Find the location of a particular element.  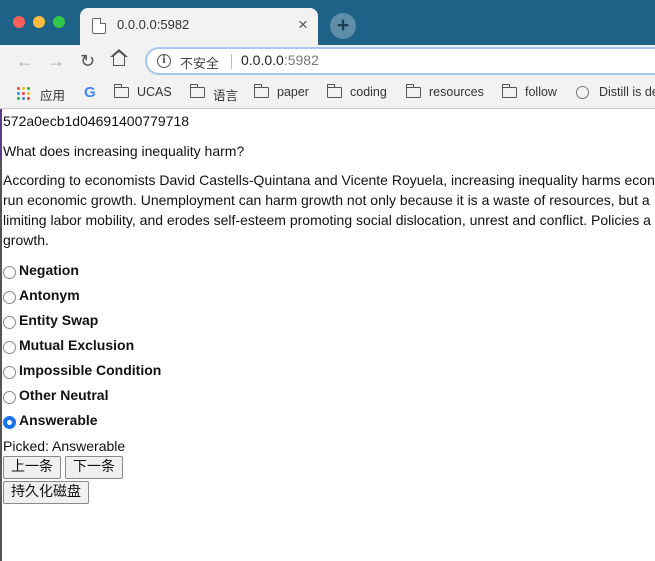

persist-to-disk-button: 持久化磁盘 is located at coordinates (46, 492).